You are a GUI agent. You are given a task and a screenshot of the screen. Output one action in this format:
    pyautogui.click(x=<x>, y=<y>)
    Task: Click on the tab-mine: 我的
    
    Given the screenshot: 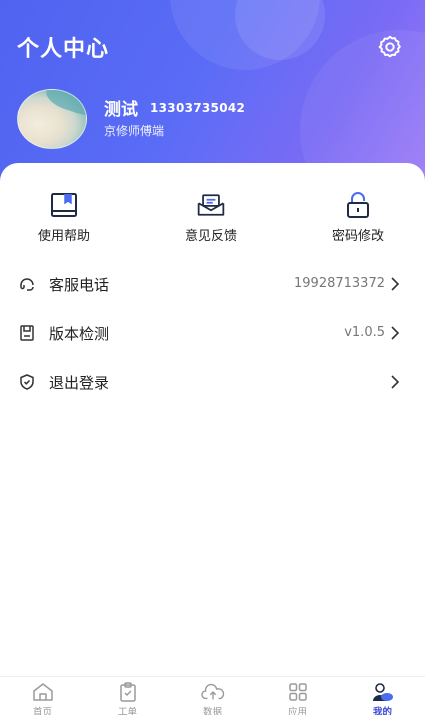 What is the action you would take?
    pyautogui.click(x=382, y=696)
    